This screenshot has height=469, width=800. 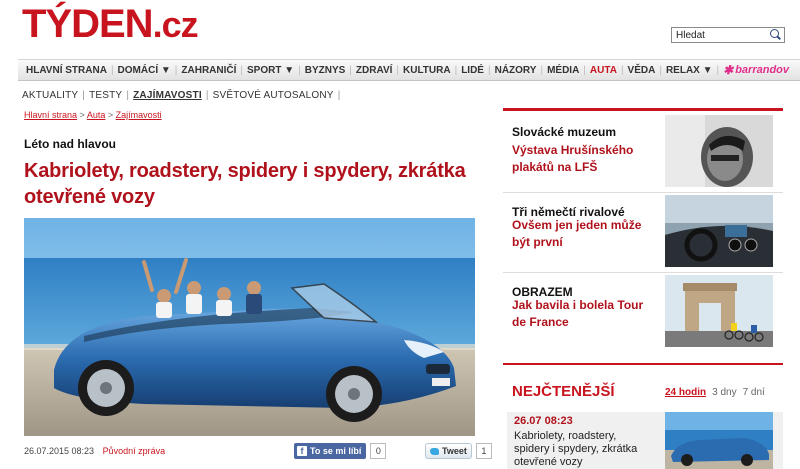 What do you see at coordinates (754, 392) in the screenshot?
I see `tab-7-days: 7 dní` at bounding box center [754, 392].